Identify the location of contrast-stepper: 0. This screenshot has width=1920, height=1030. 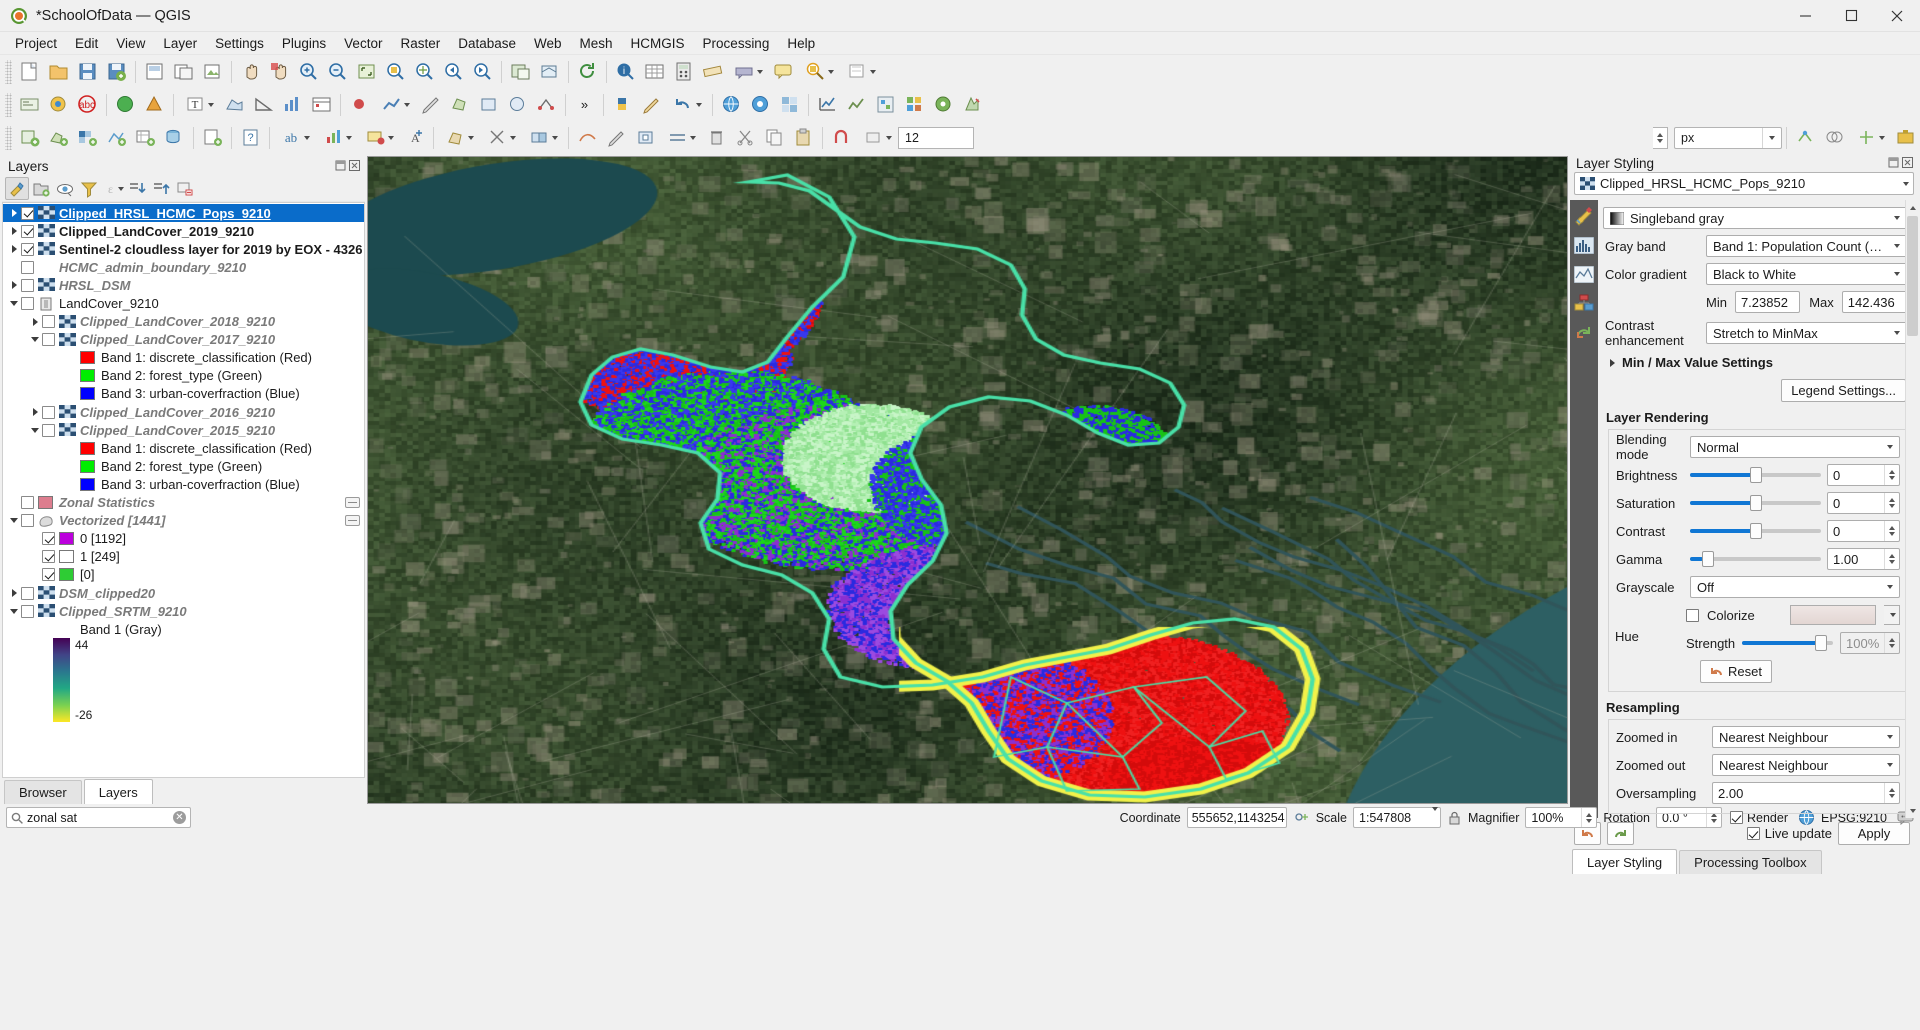
(1863, 531).